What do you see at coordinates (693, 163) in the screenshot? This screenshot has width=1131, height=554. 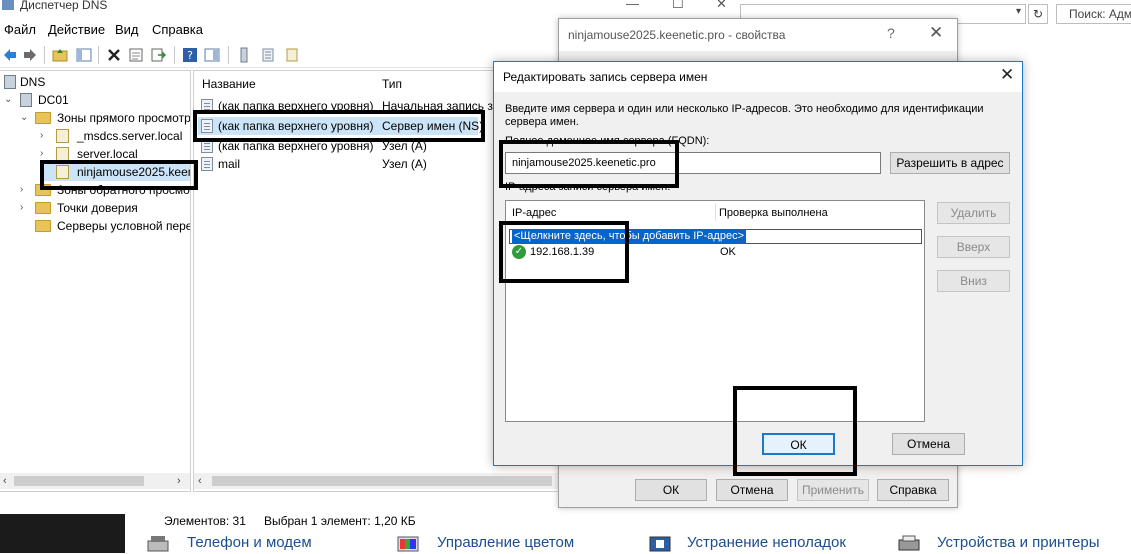 I see `fqdn-input: ninjamouse2025.keenetic.pro` at bounding box center [693, 163].